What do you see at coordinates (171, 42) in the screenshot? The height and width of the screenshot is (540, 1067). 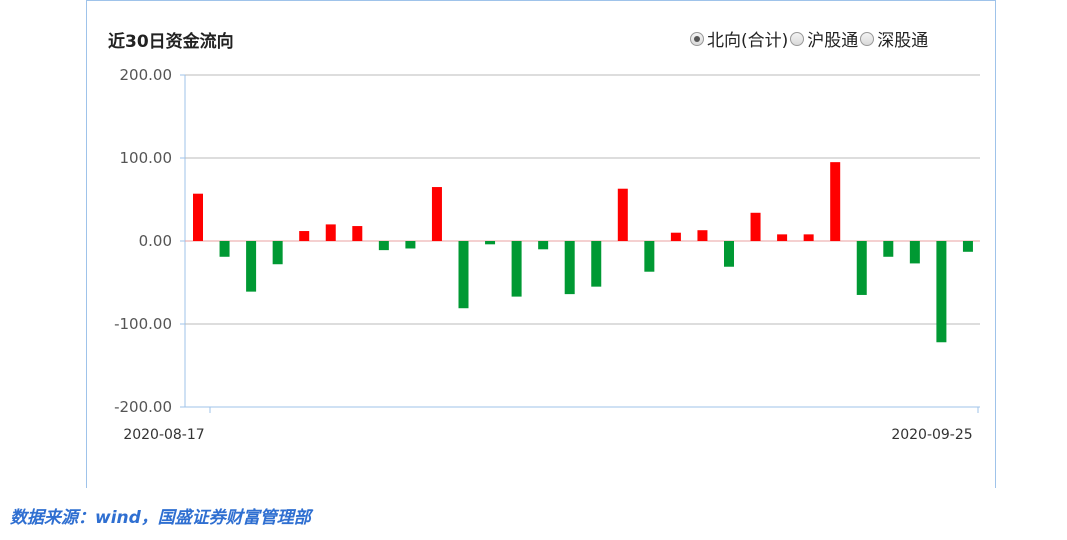 I see `chart-title: 近30日资金流向` at bounding box center [171, 42].